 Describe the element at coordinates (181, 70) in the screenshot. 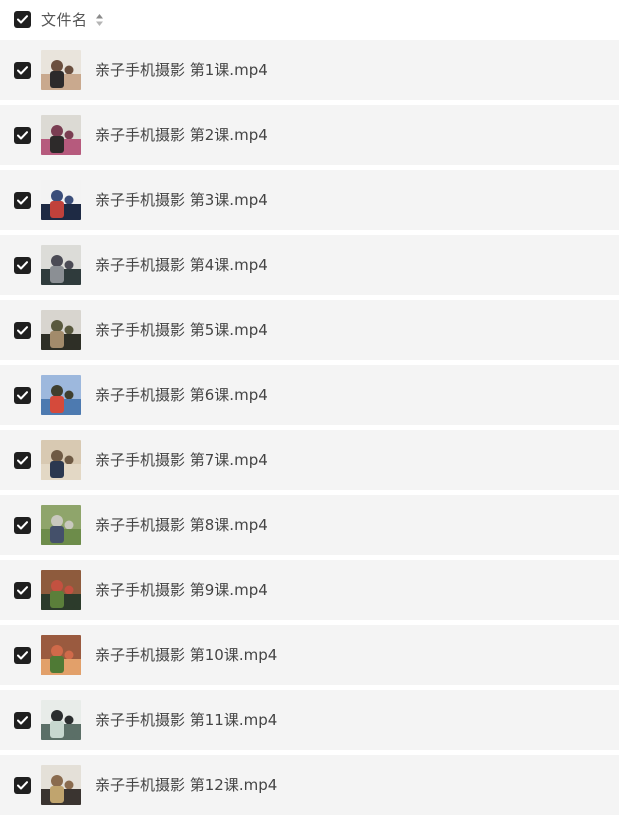

I see `file-name: 亲子手机摄影 第1课.mp4` at that location.